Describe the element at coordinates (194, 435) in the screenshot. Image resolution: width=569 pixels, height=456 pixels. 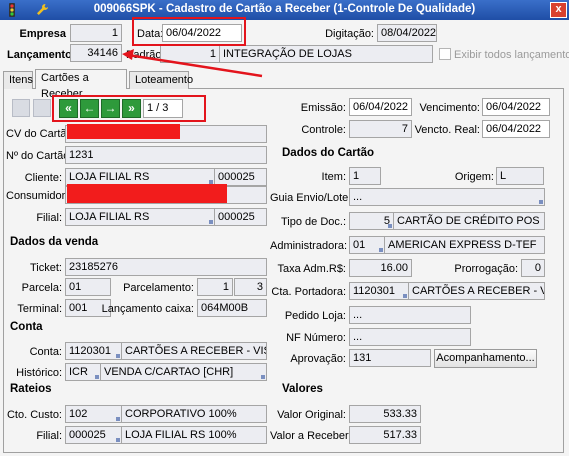
I see `rateio-filial-desc-field: LOJA FILIAL RS 100%` at that location.